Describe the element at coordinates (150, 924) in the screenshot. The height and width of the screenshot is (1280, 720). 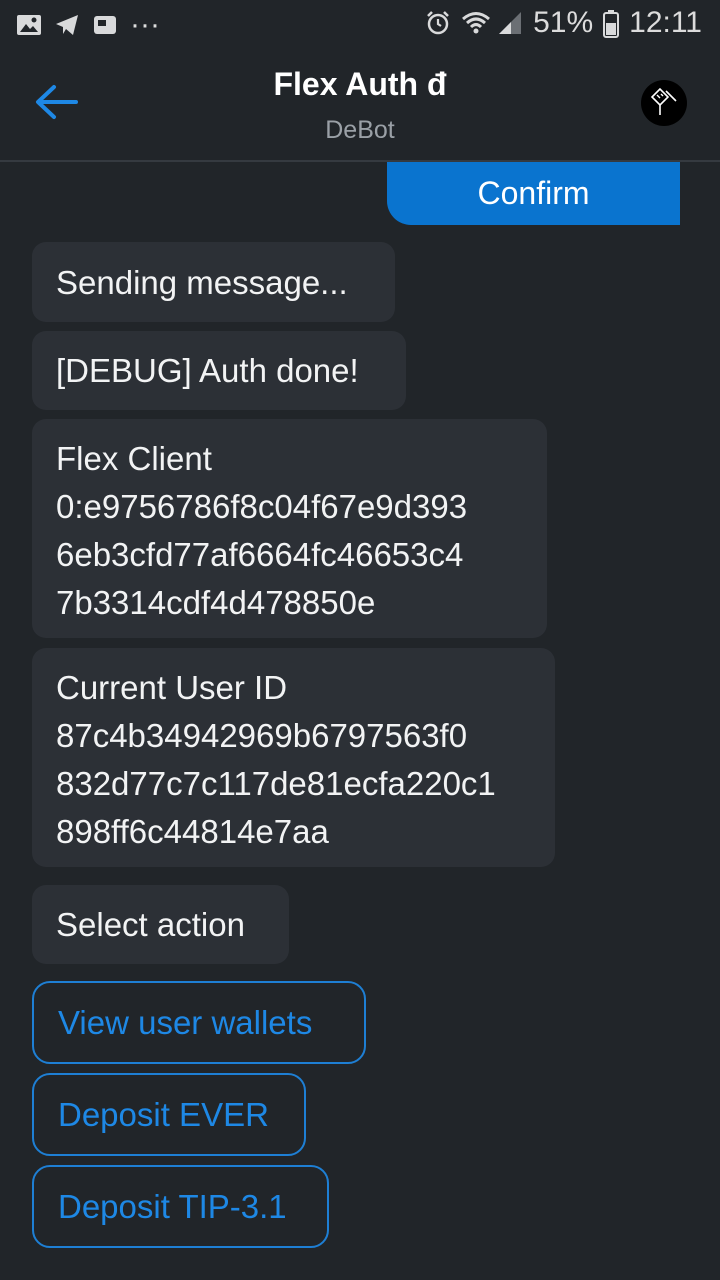
I see `message-line: Select action` at that location.